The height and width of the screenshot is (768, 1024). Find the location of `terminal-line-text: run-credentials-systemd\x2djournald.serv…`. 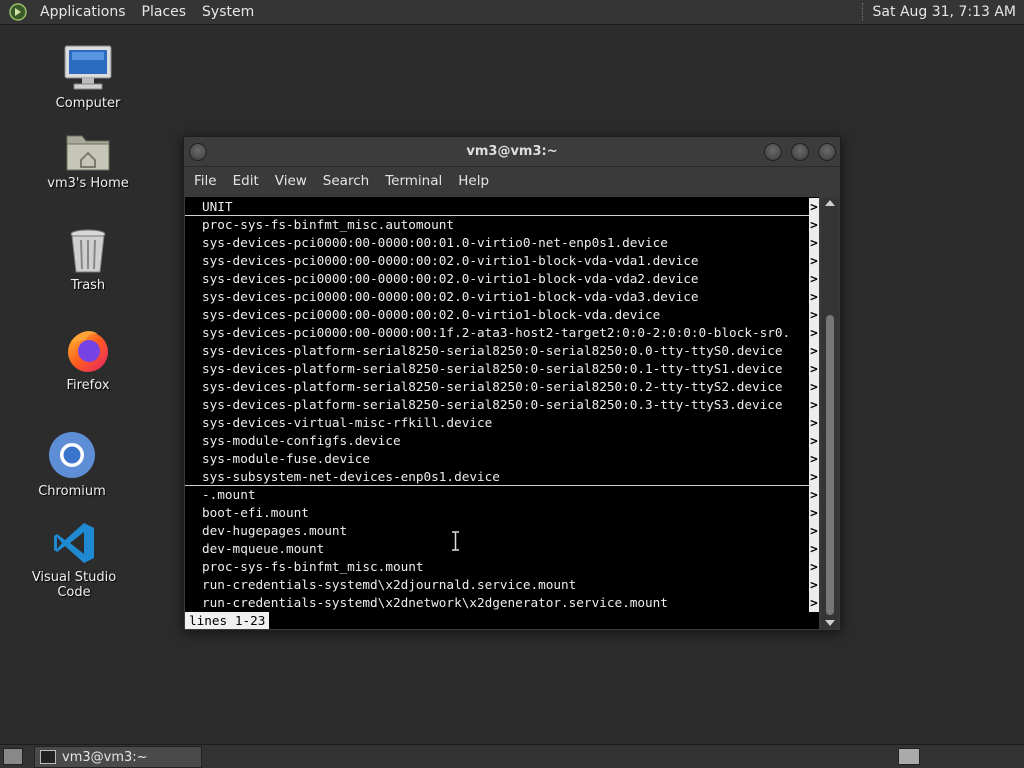

terminal-line-text: run-credentials-systemd\x2djournald.serv… is located at coordinates (389, 584).